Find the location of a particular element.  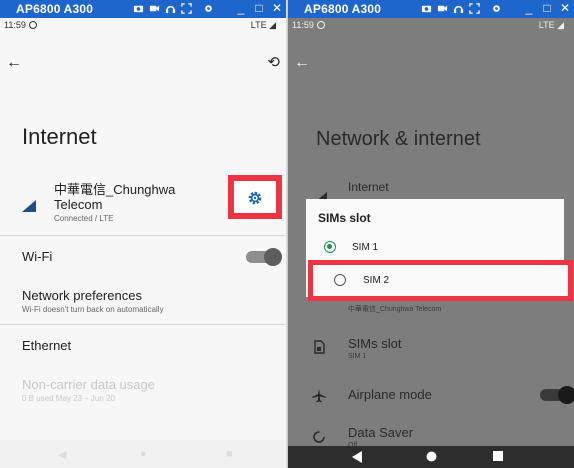

sims-slot-label: SIMs slot is located at coordinates (374, 343).